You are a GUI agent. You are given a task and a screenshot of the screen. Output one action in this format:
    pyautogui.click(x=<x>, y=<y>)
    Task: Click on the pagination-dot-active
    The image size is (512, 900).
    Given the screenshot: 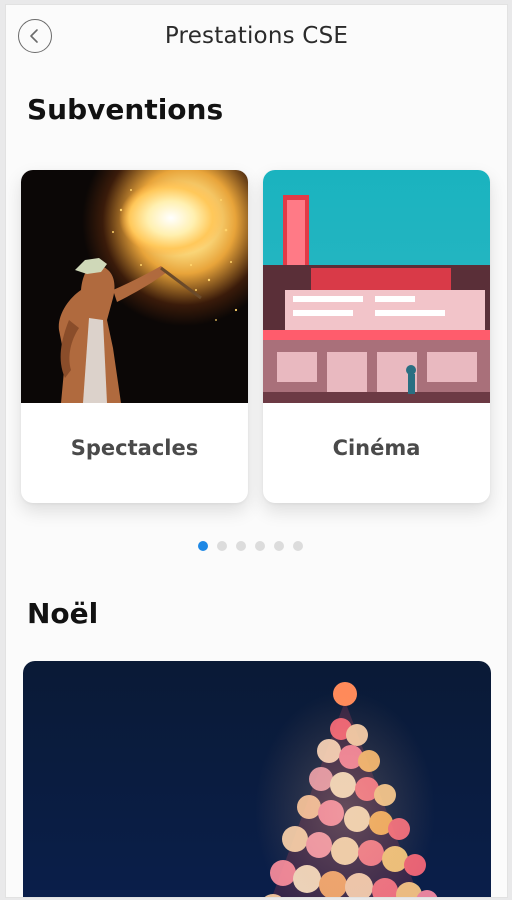 What is the action you would take?
    pyautogui.click(x=203, y=546)
    